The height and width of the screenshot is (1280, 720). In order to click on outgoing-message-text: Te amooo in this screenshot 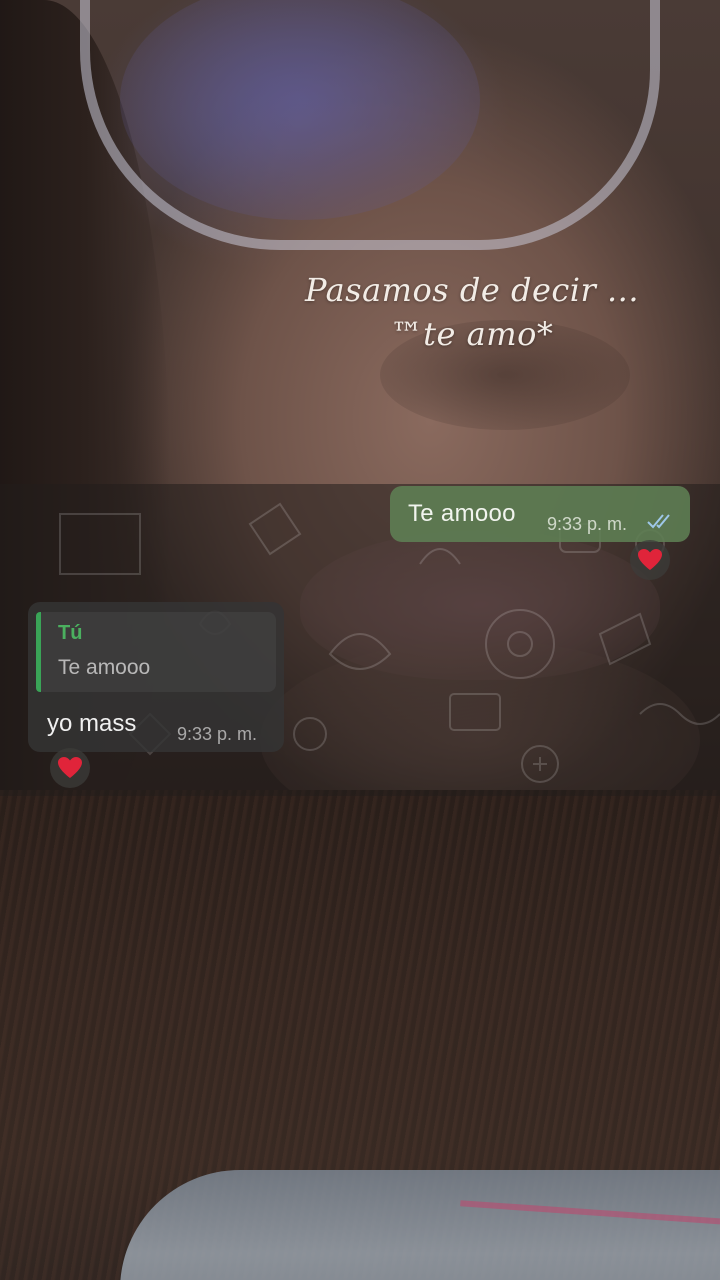, I will do `click(462, 513)`.